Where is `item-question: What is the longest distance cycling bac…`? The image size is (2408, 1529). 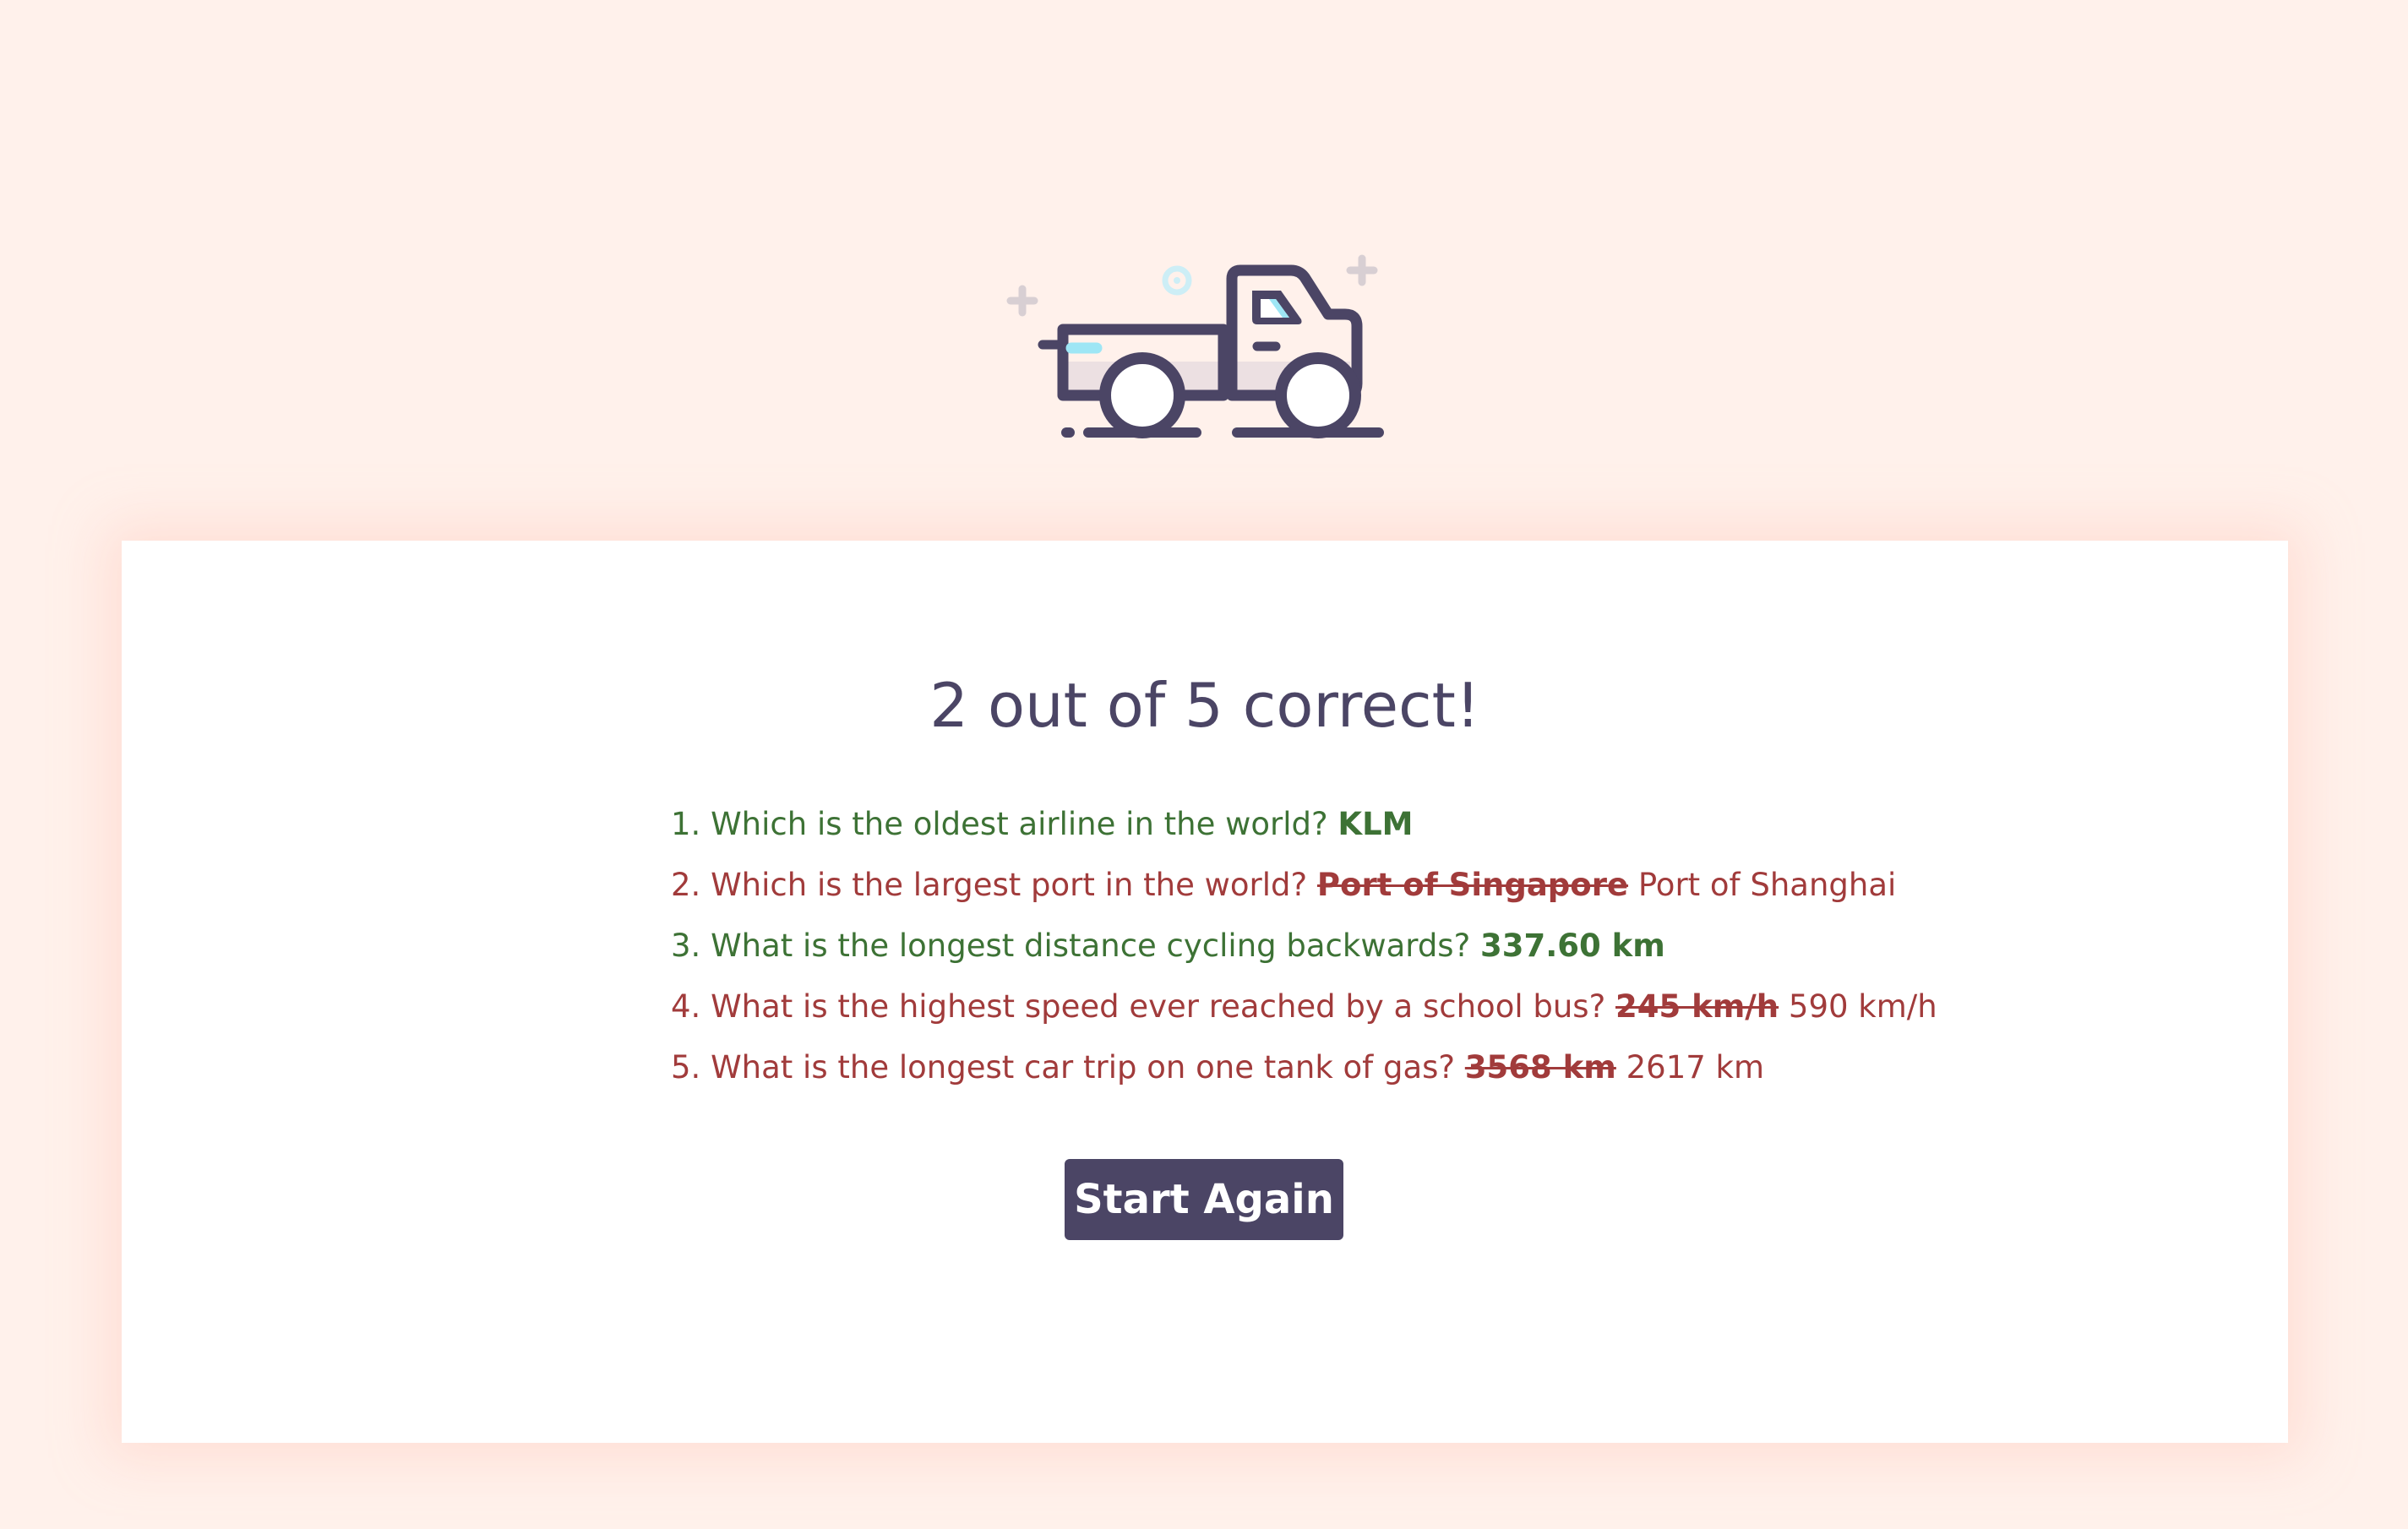 item-question: What is the longest distance cycling bac… is located at coordinates (1091, 946).